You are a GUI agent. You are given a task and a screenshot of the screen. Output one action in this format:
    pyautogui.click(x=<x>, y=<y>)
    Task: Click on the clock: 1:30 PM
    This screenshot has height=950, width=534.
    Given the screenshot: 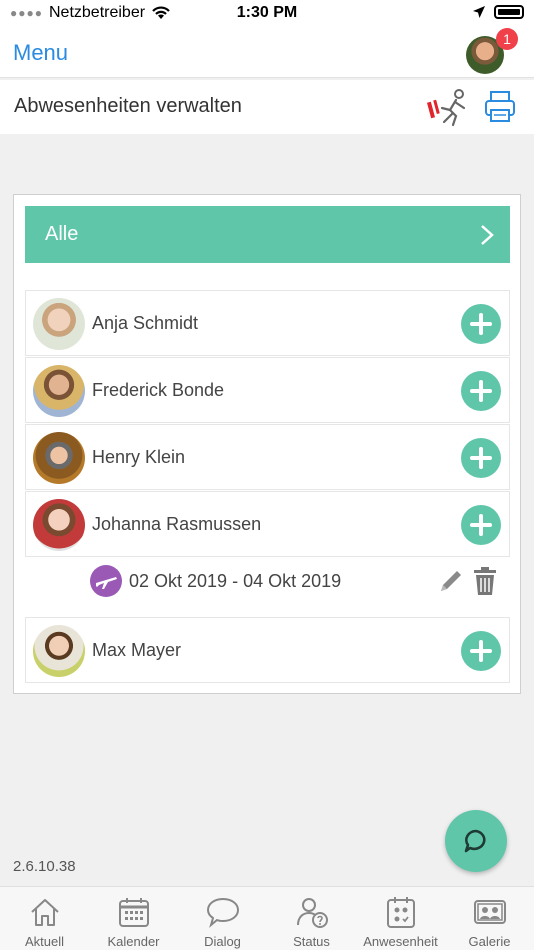 What is the action you would take?
    pyautogui.click(x=267, y=12)
    